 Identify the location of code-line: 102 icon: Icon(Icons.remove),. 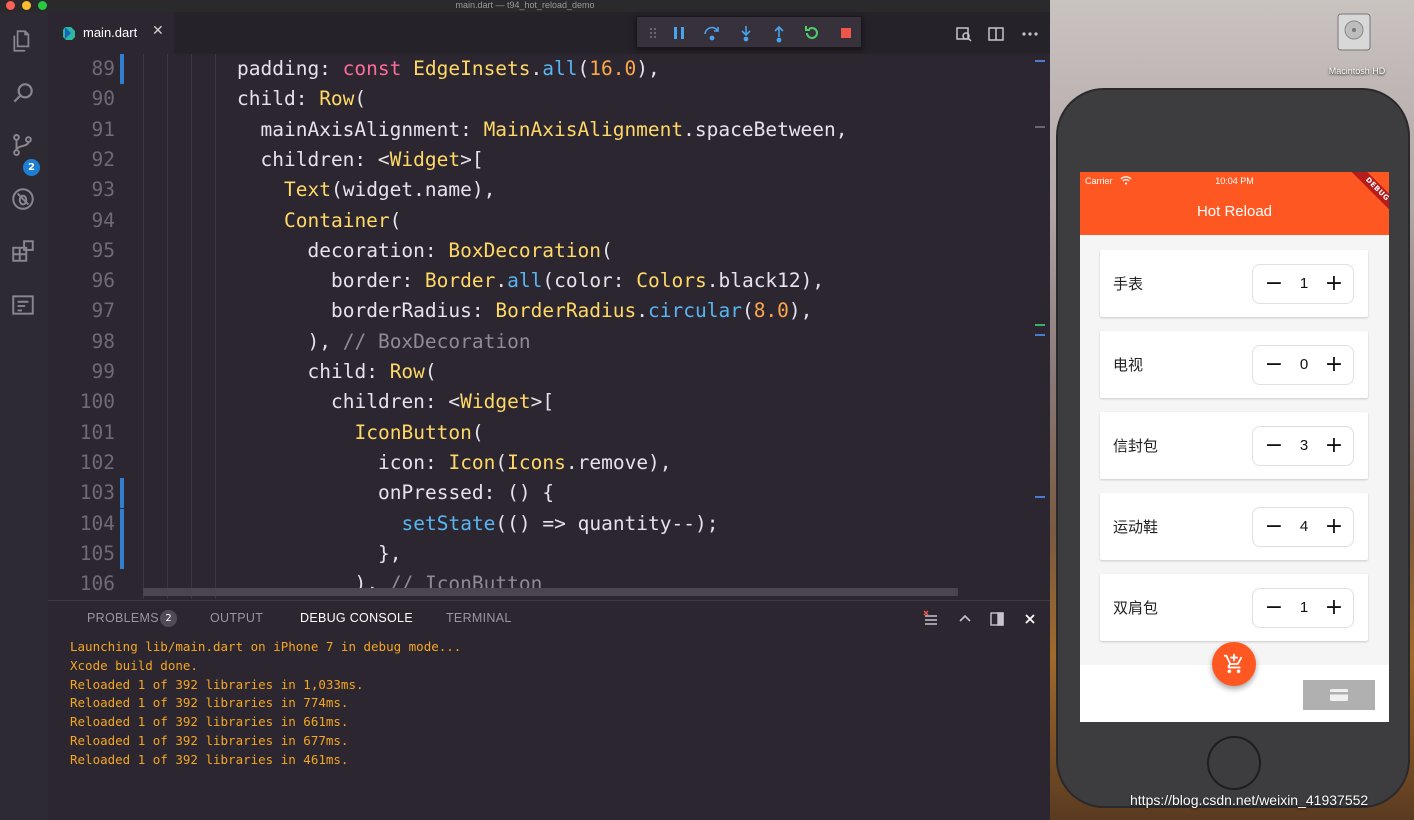
(543, 463).